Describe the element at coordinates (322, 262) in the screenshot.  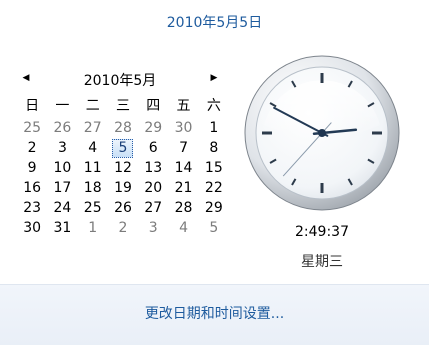
I see `weekday-label: 星期三` at that location.